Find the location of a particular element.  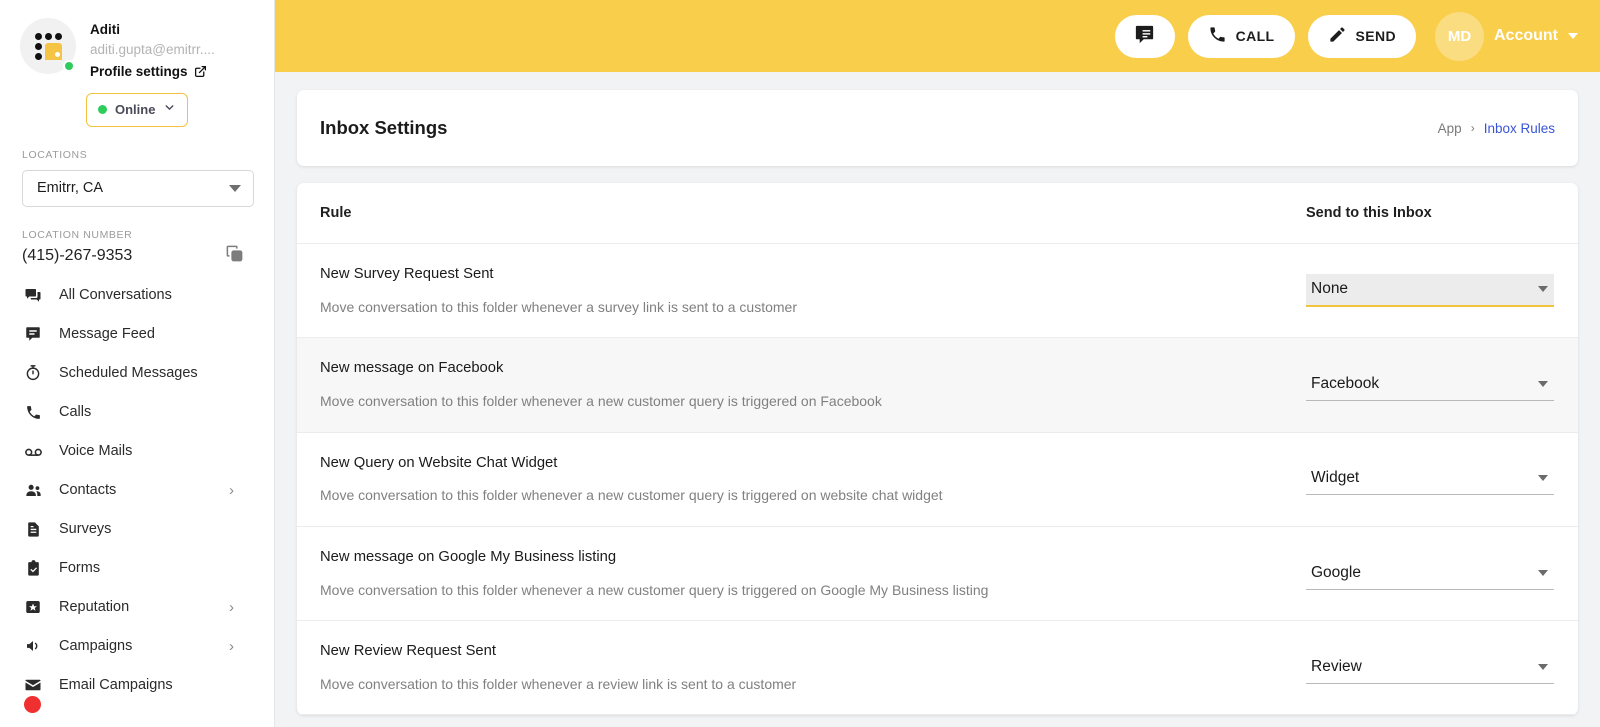

location-select: Emitrr, CA is located at coordinates (138, 188).